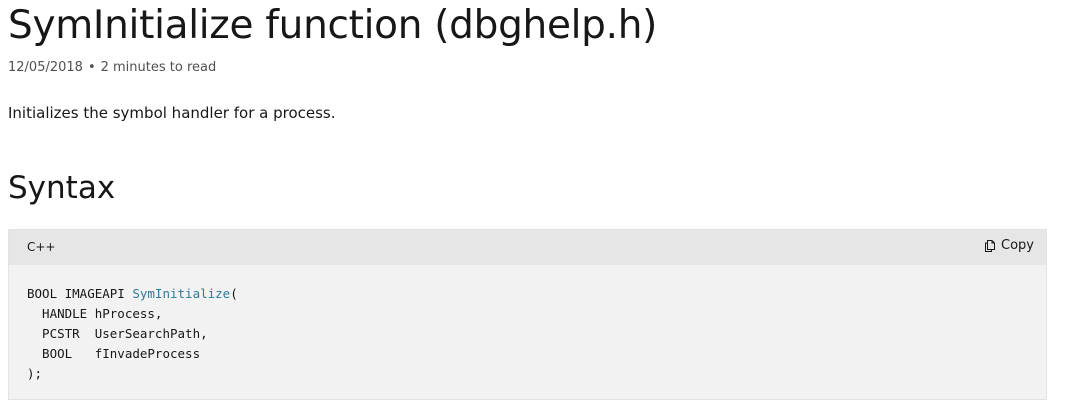 The height and width of the screenshot is (412, 1080). What do you see at coordinates (80, 293) in the screenshot?
I see `code-return-type: BOOL IMAGEAPI` at bounding box center [80, 293].